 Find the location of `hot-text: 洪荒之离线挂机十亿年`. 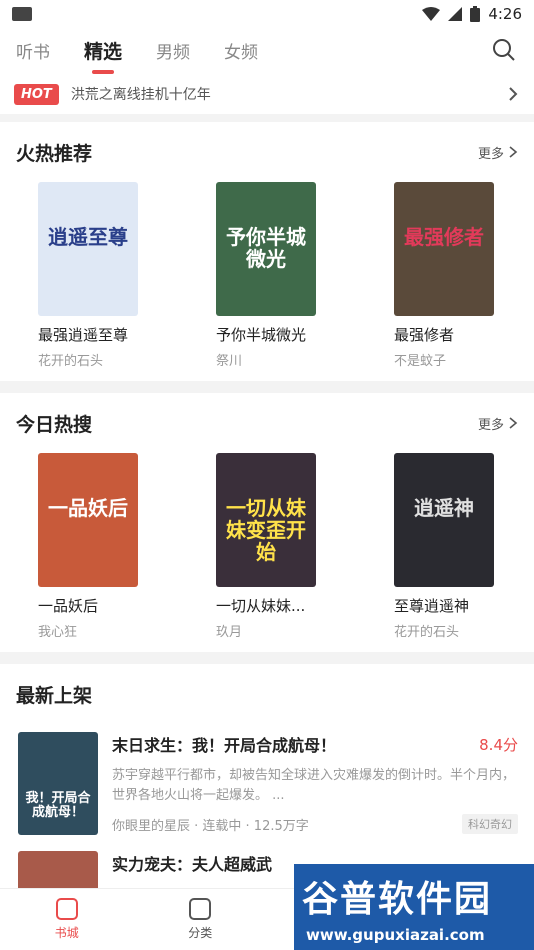

hot-text: 洪荒之离线挂机十亿年 is located at coordinates (140, 95).